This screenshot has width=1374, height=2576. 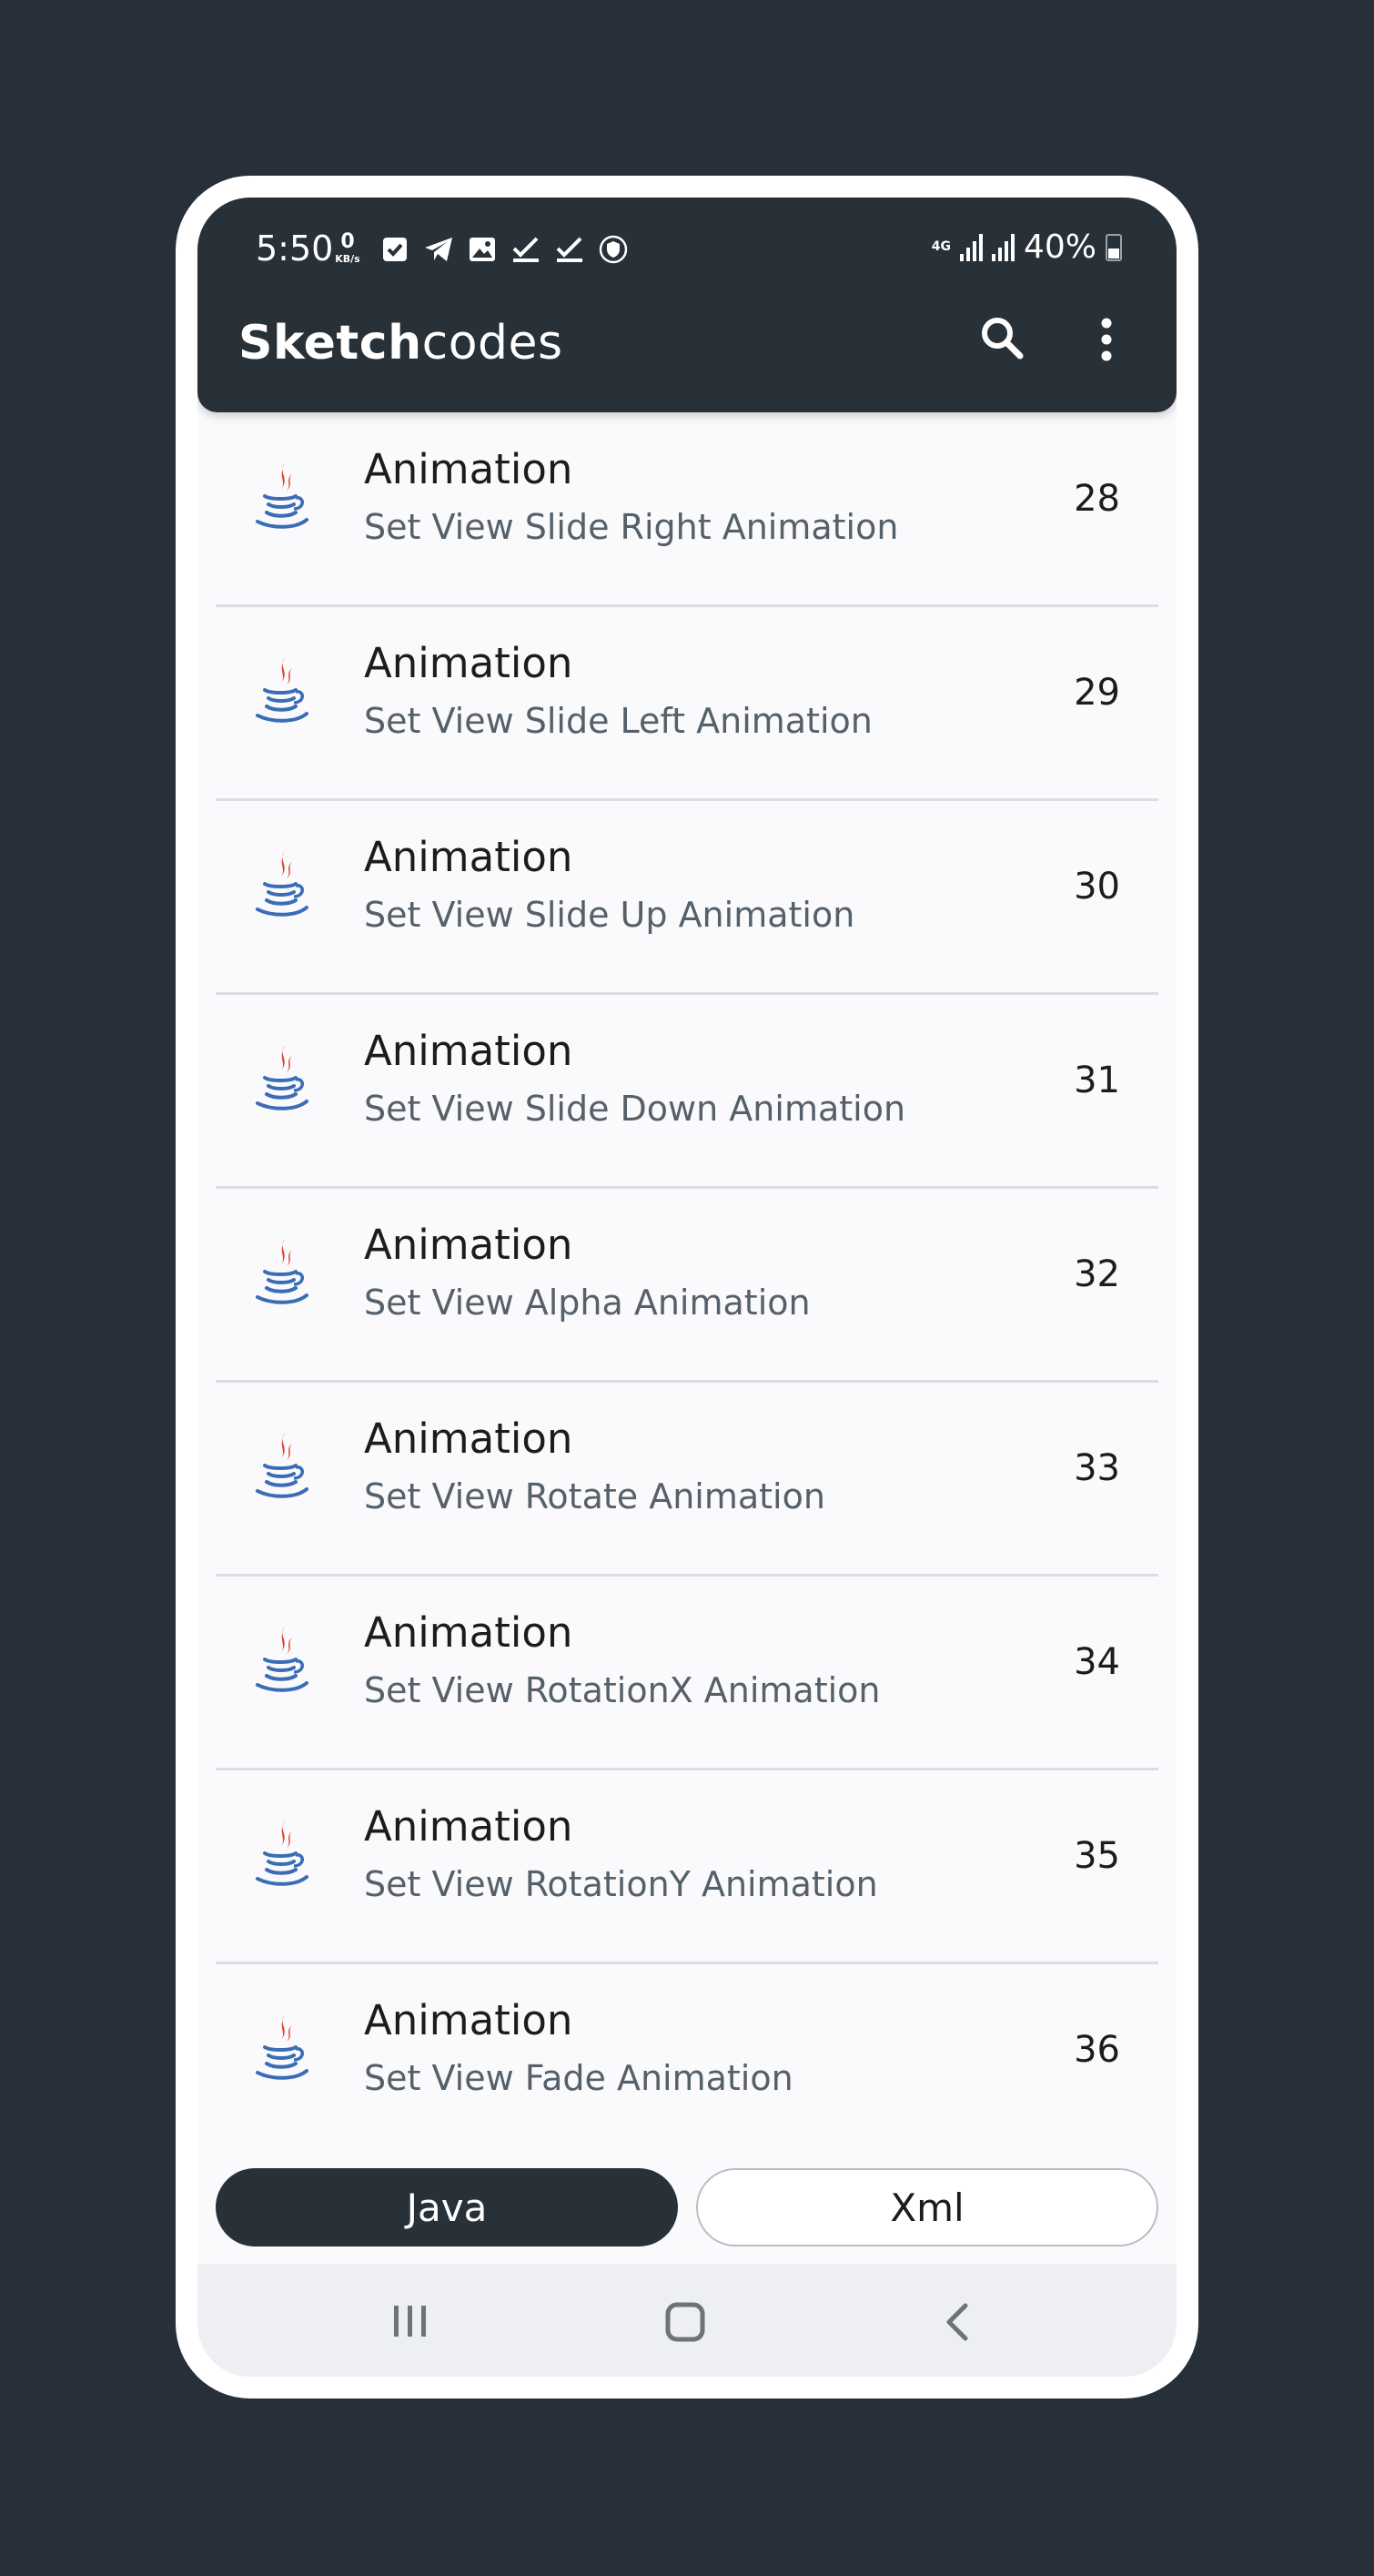 I want to click on item-subtitle: Set View RotationX Animation, so click(x=622, y=1690).